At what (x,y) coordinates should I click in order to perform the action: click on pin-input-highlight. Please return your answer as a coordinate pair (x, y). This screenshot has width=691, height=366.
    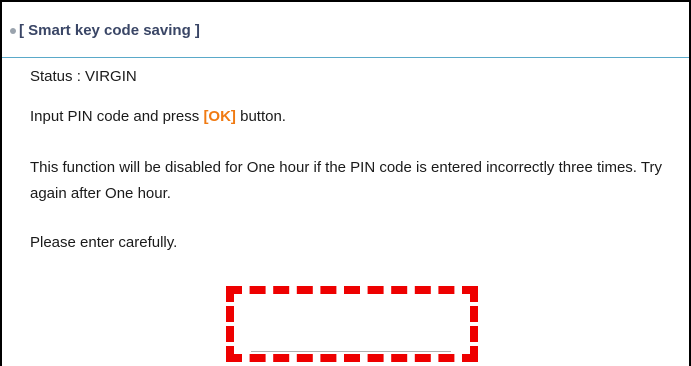
    Looking at the image, I should click on (352, 324).